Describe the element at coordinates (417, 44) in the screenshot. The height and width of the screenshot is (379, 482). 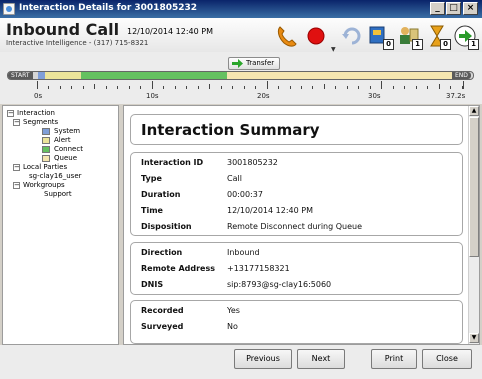
I see `consult-count: 1` at that location.